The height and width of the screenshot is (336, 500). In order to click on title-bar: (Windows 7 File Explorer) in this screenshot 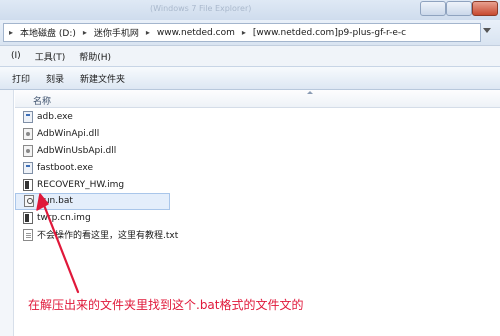, I will do `click(250, 10)`.